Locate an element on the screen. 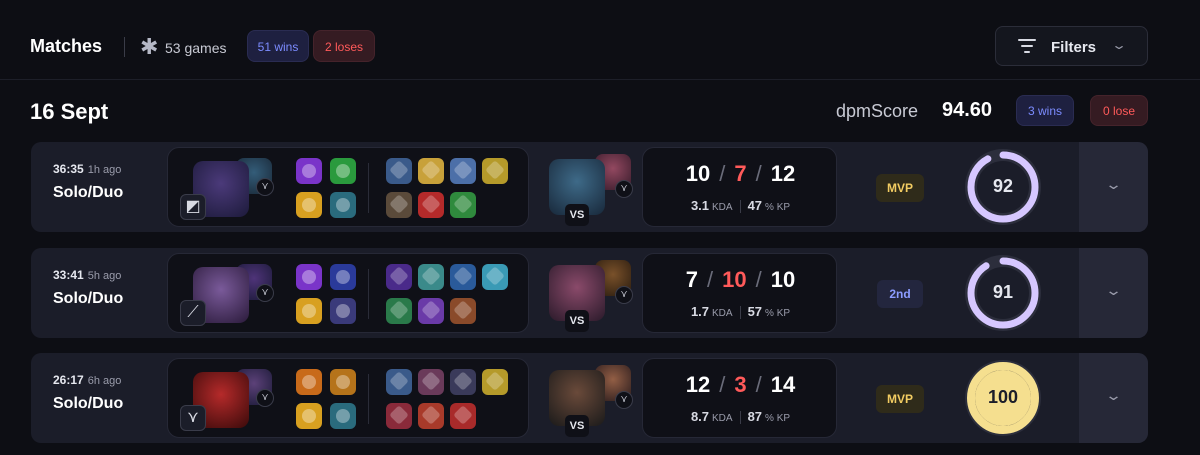 The width and height of the screenshot is (1200, 455). assists: 12 is located at coordinates (783, 173).